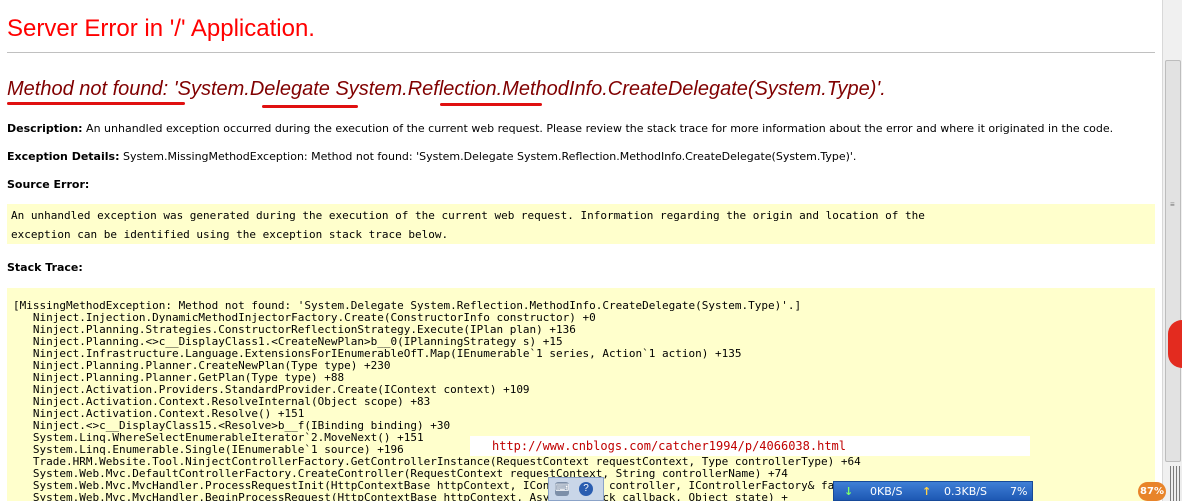  What do you see at coordinates (1152, 491) in the screenshot?
I see `usage-badge: 87%` at bounding box center [1152, 491].